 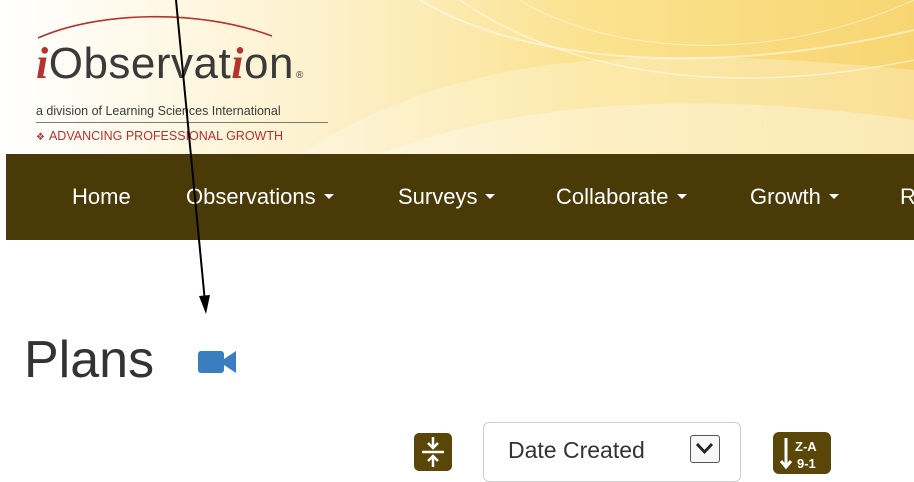 What do you see at coordinates (140, 63) in the screenshot?
I see `logo-part: Observat` at bounding box center [140, 63].